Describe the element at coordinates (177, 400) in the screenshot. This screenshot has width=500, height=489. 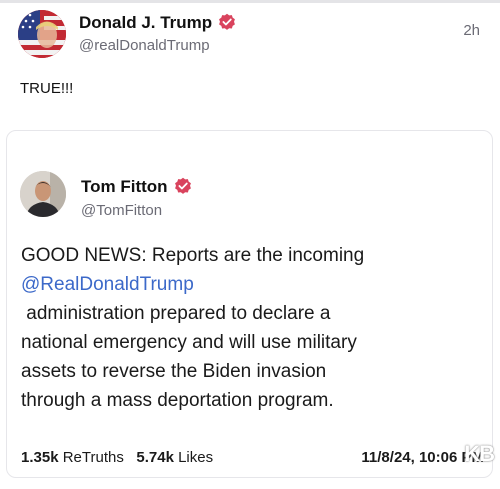
I see `quote-body-line: through a mass deportation program.` at that location.